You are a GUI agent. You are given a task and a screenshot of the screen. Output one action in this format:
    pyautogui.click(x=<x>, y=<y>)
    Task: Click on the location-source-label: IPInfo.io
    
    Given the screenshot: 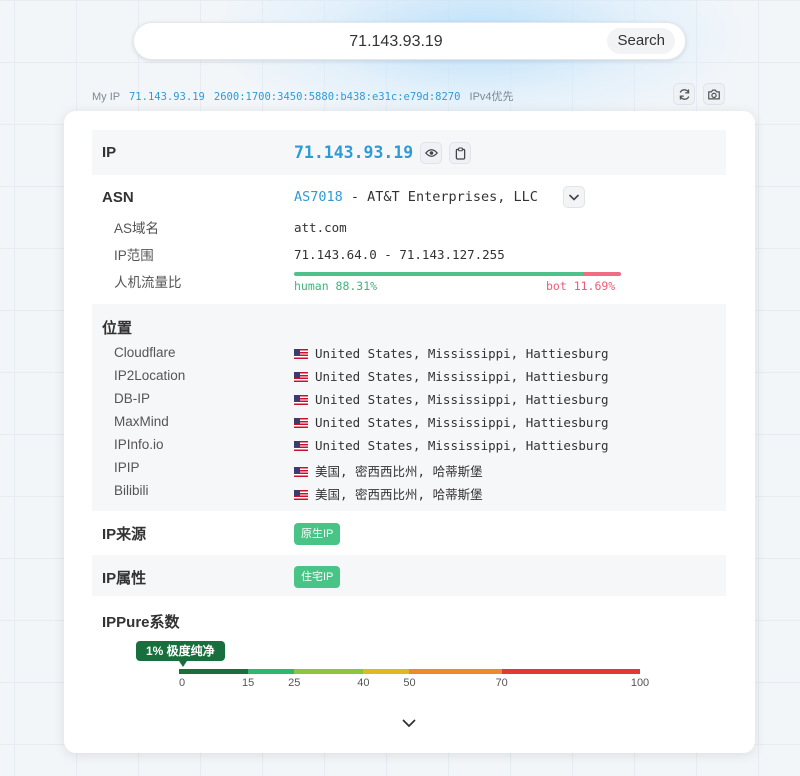 What is the action you would take?
    pyautogui.click(x=139, y=444)
    